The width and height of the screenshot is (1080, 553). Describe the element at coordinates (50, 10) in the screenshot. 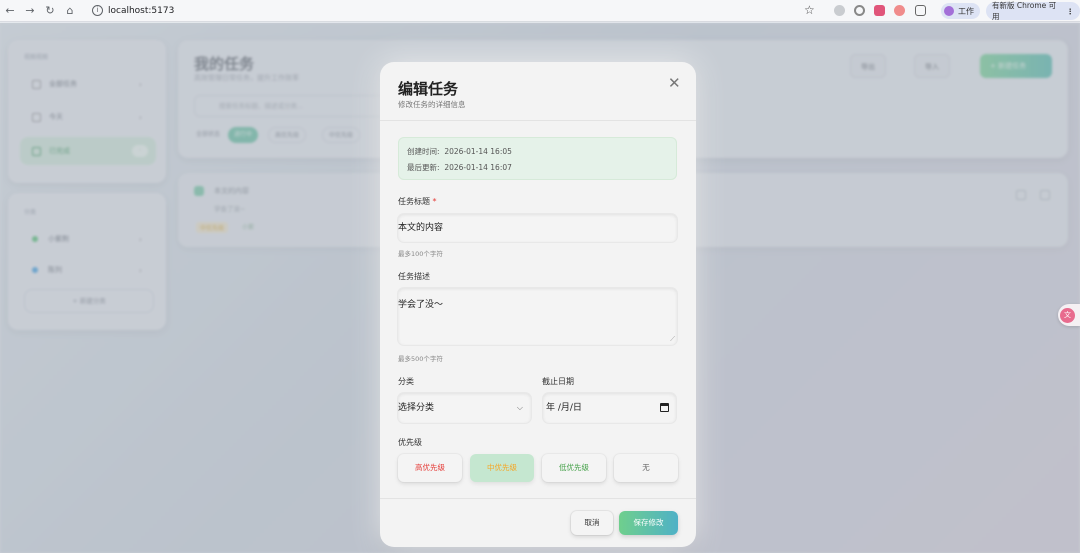

I see `reload-icon: ↻` at that location.